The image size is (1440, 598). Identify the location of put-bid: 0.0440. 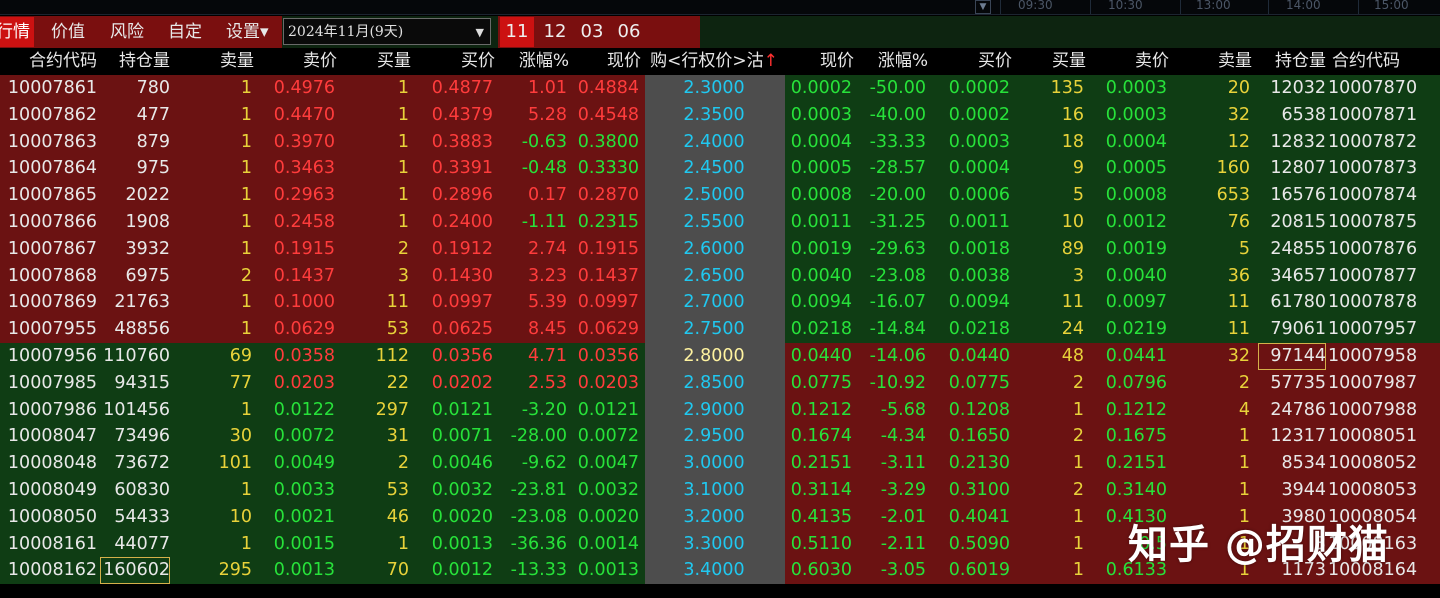
(975, 356).